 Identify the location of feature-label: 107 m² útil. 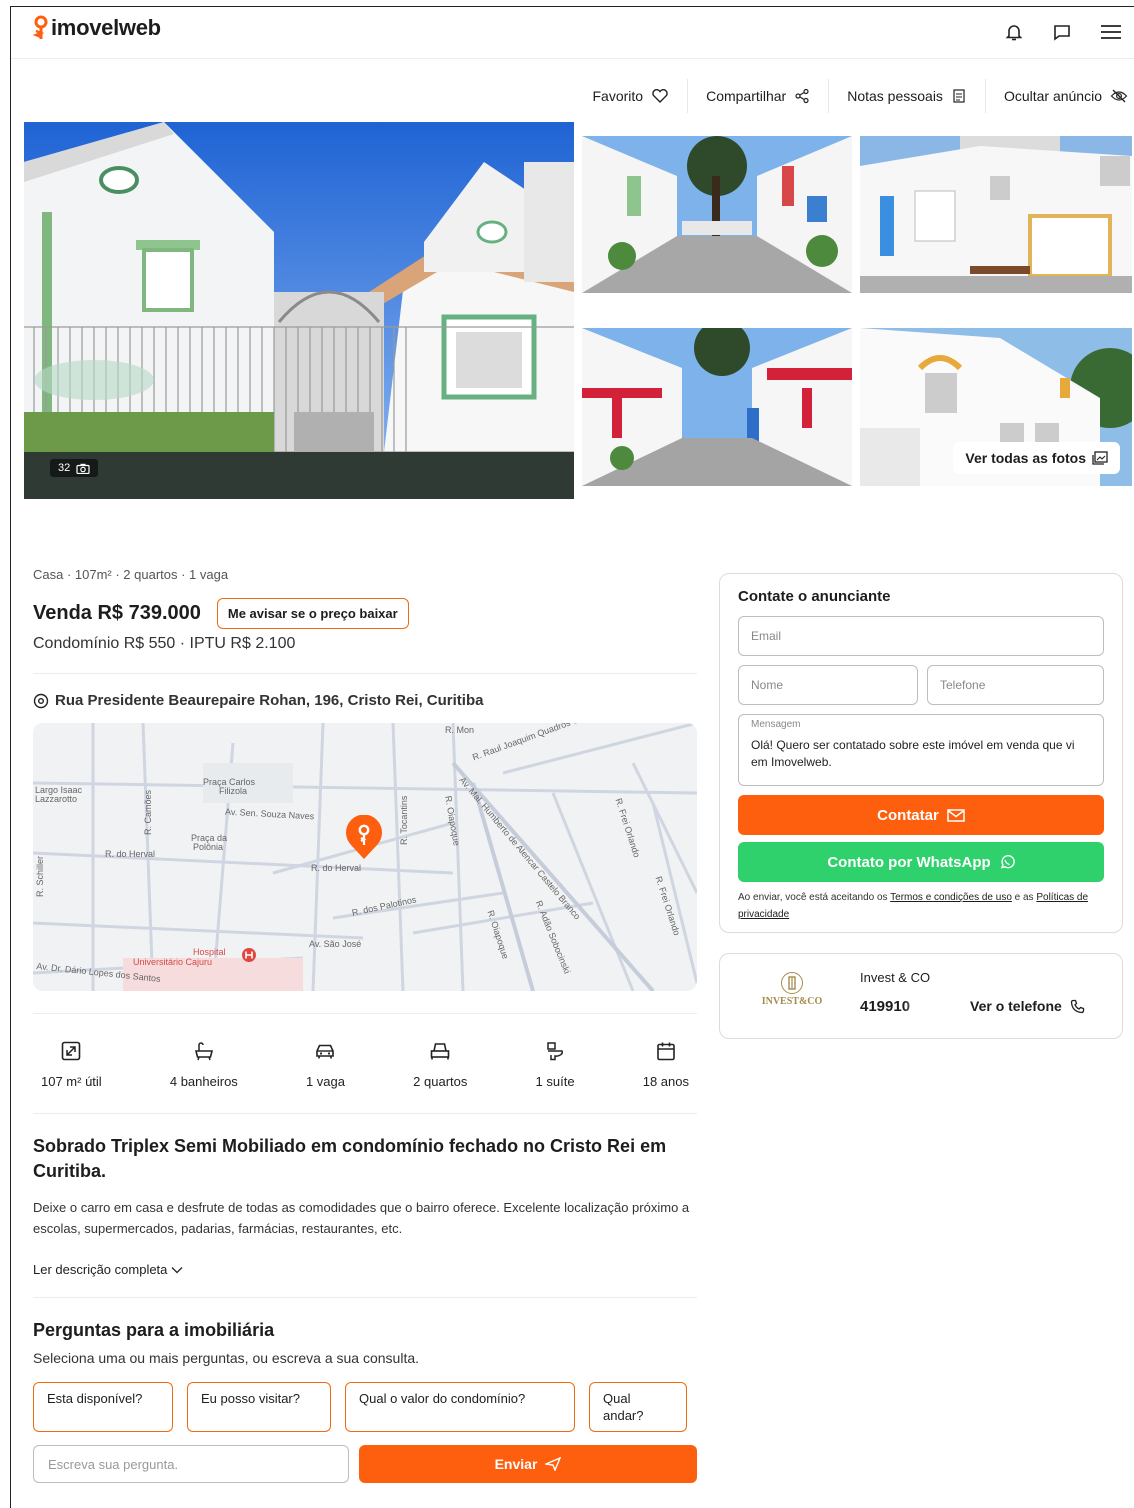
(71, 1081).